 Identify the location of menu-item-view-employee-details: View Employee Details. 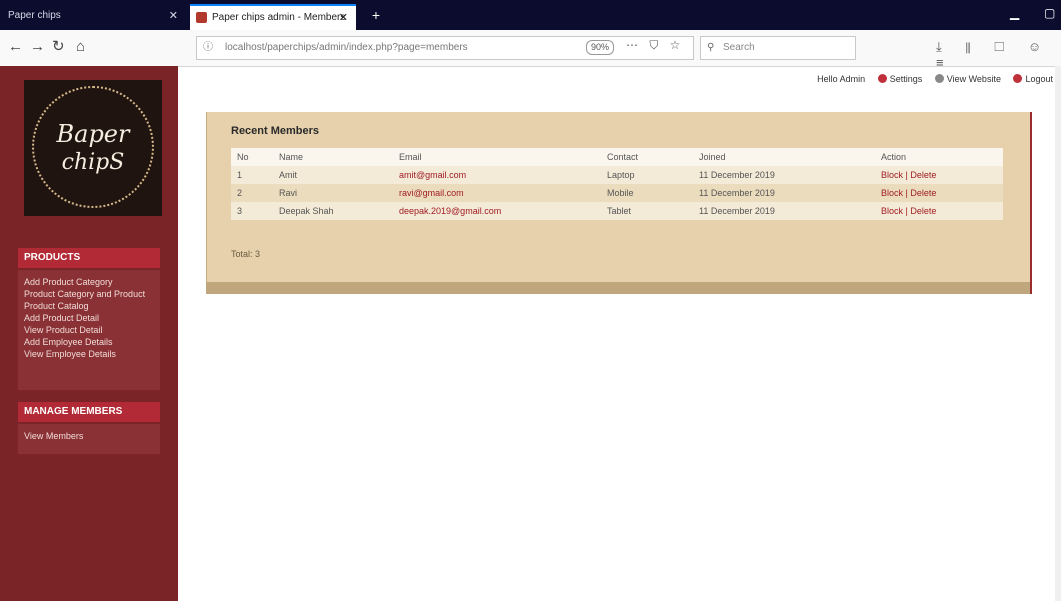
(92, 354).